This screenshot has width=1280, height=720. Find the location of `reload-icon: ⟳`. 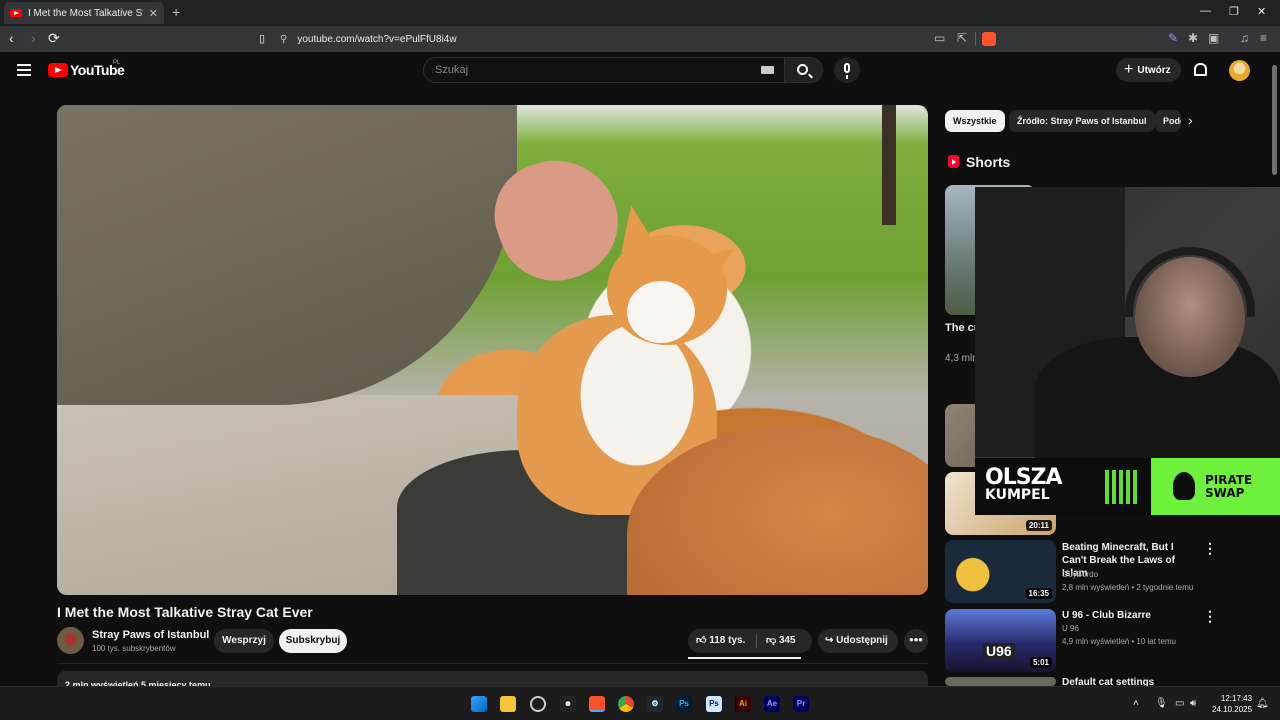

reload-icon: ⟳ is located at coordinates (54, 38).